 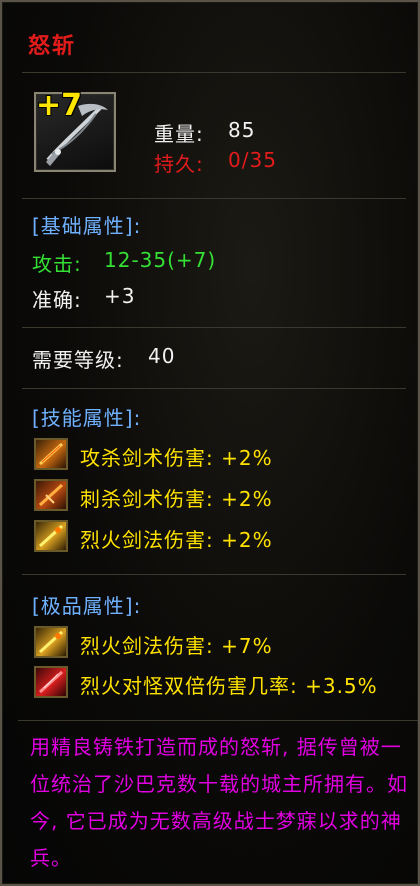 What do you see at coordinates (176, 499) in the screenshot?
I see `skill-line: 刺杀剑术伤害: +2%` at bounding box center [176, 499].